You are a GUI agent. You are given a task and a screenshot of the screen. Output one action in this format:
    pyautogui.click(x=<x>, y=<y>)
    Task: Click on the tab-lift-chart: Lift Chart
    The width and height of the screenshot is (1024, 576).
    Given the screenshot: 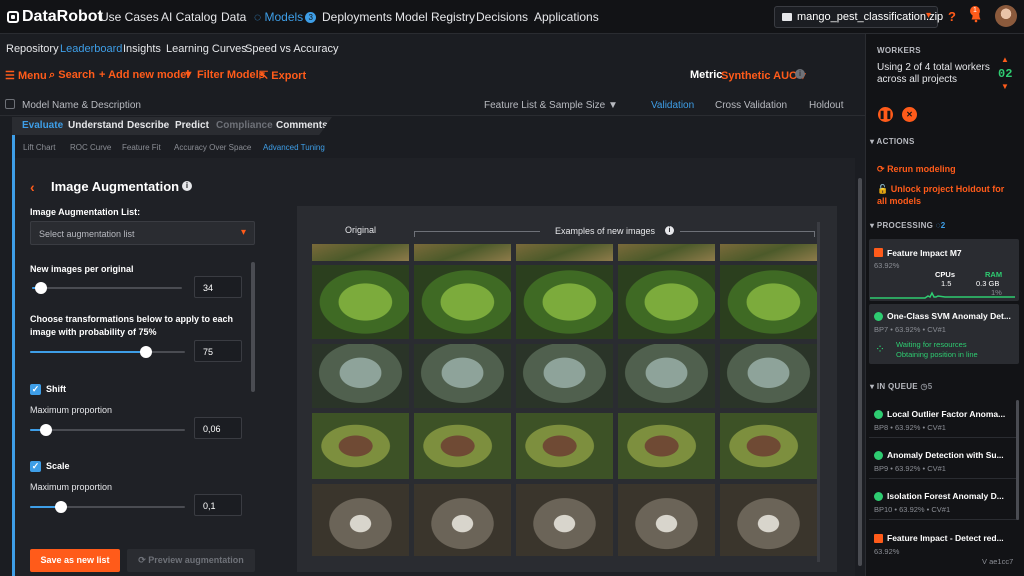 What is the action you would take?
    pyautogui.click(x=39, y=147)
    